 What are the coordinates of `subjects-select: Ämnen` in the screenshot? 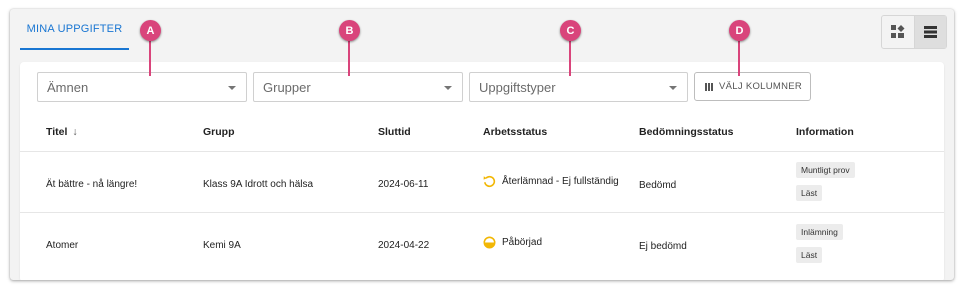 It's located at (142, 87).